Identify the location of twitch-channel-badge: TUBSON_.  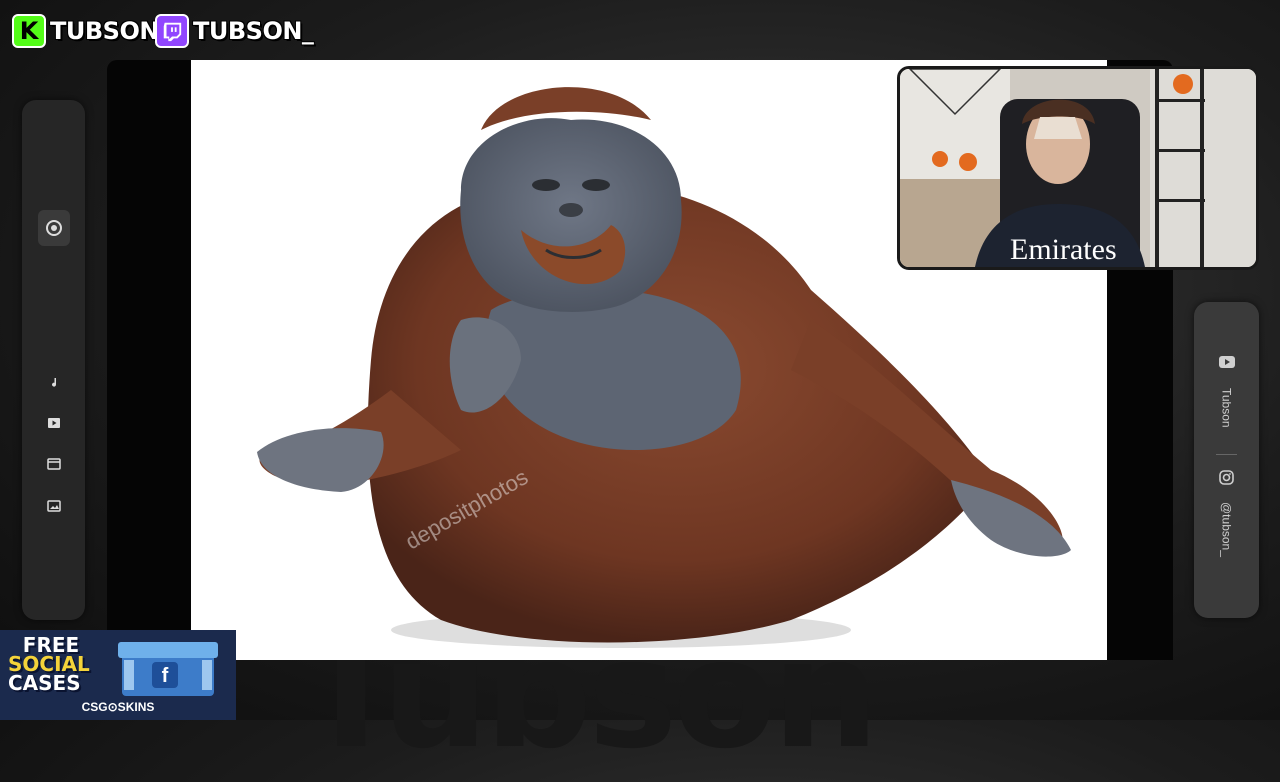
(234, 31).